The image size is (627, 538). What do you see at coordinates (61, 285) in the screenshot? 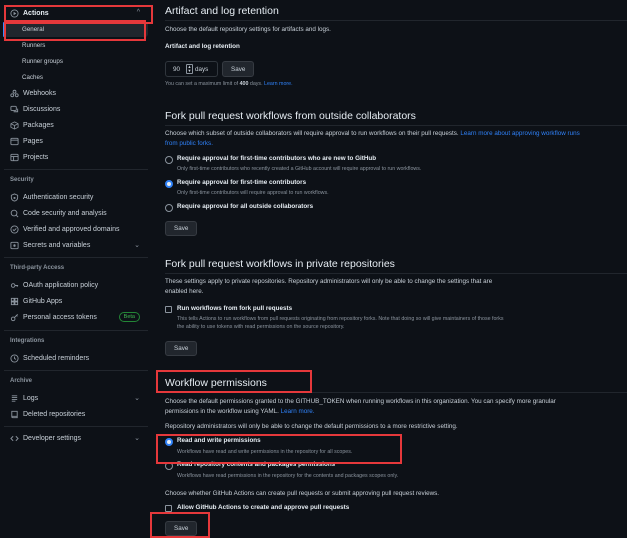
I see `sidebar-item-label: OAuth application policy` at bounding box center [61, 285].